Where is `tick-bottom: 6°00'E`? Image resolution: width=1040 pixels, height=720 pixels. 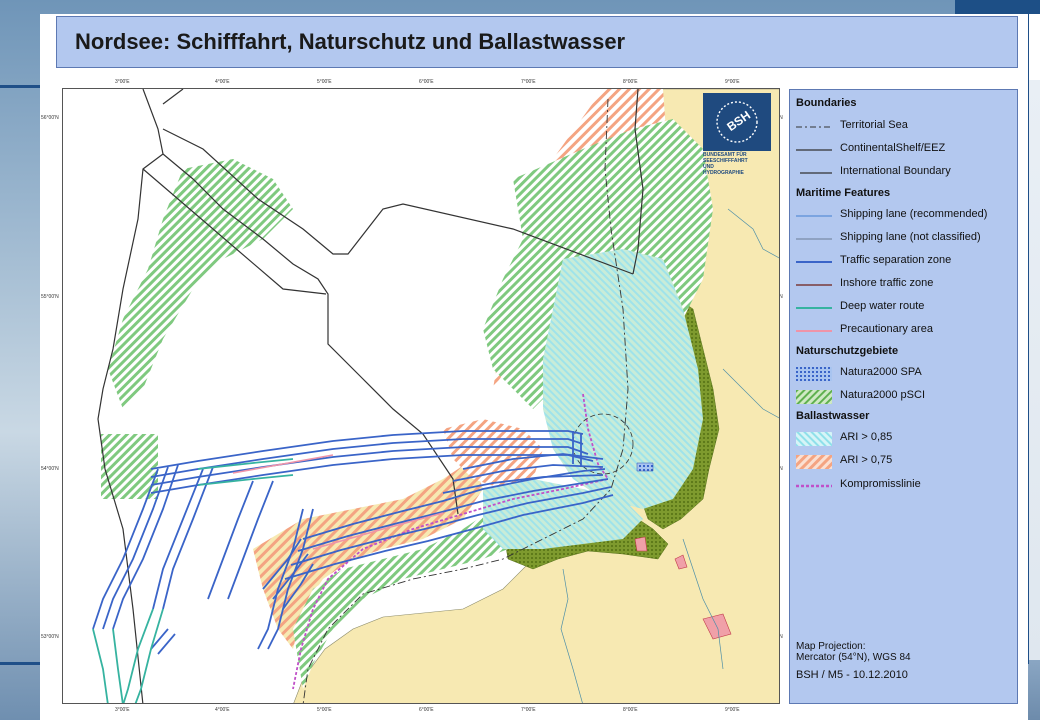
tick-bottom: 6°00'E is located at coordinates (426, 710).